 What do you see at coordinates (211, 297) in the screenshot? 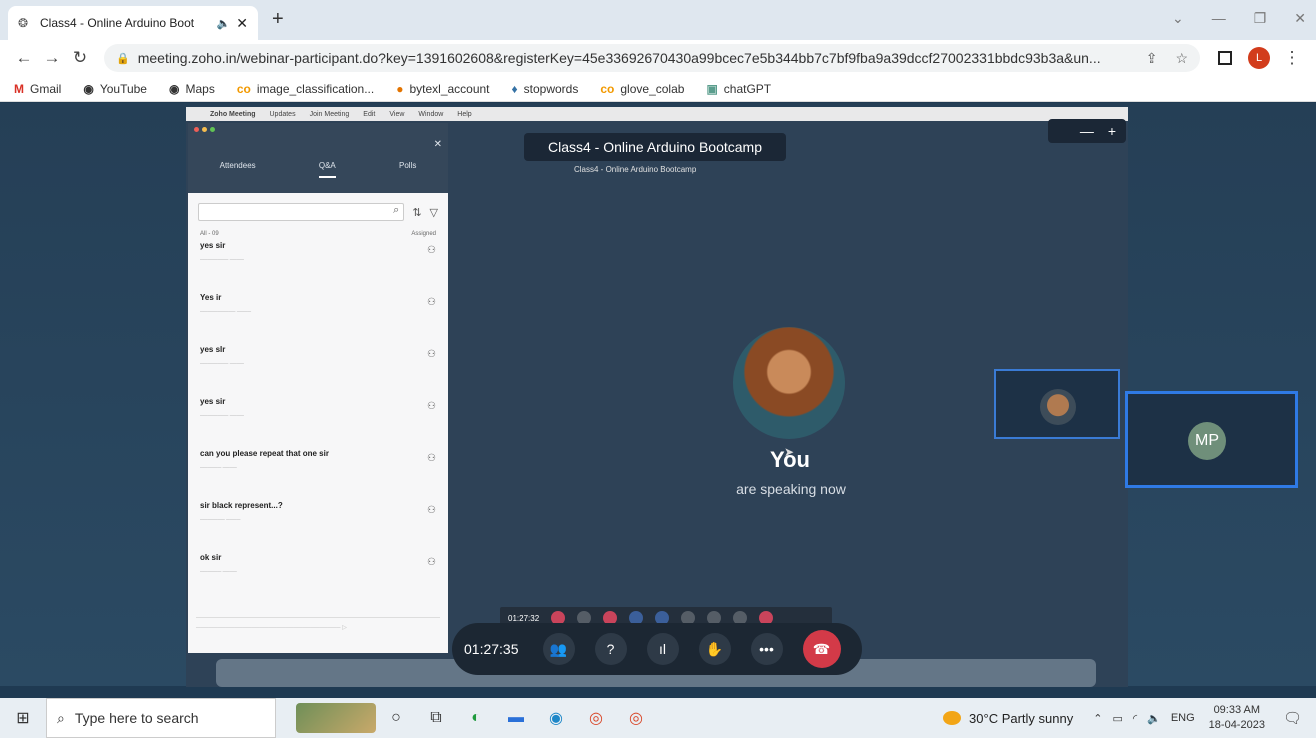
I see `question-text: Yes ir` at bounding box center [211, 297].